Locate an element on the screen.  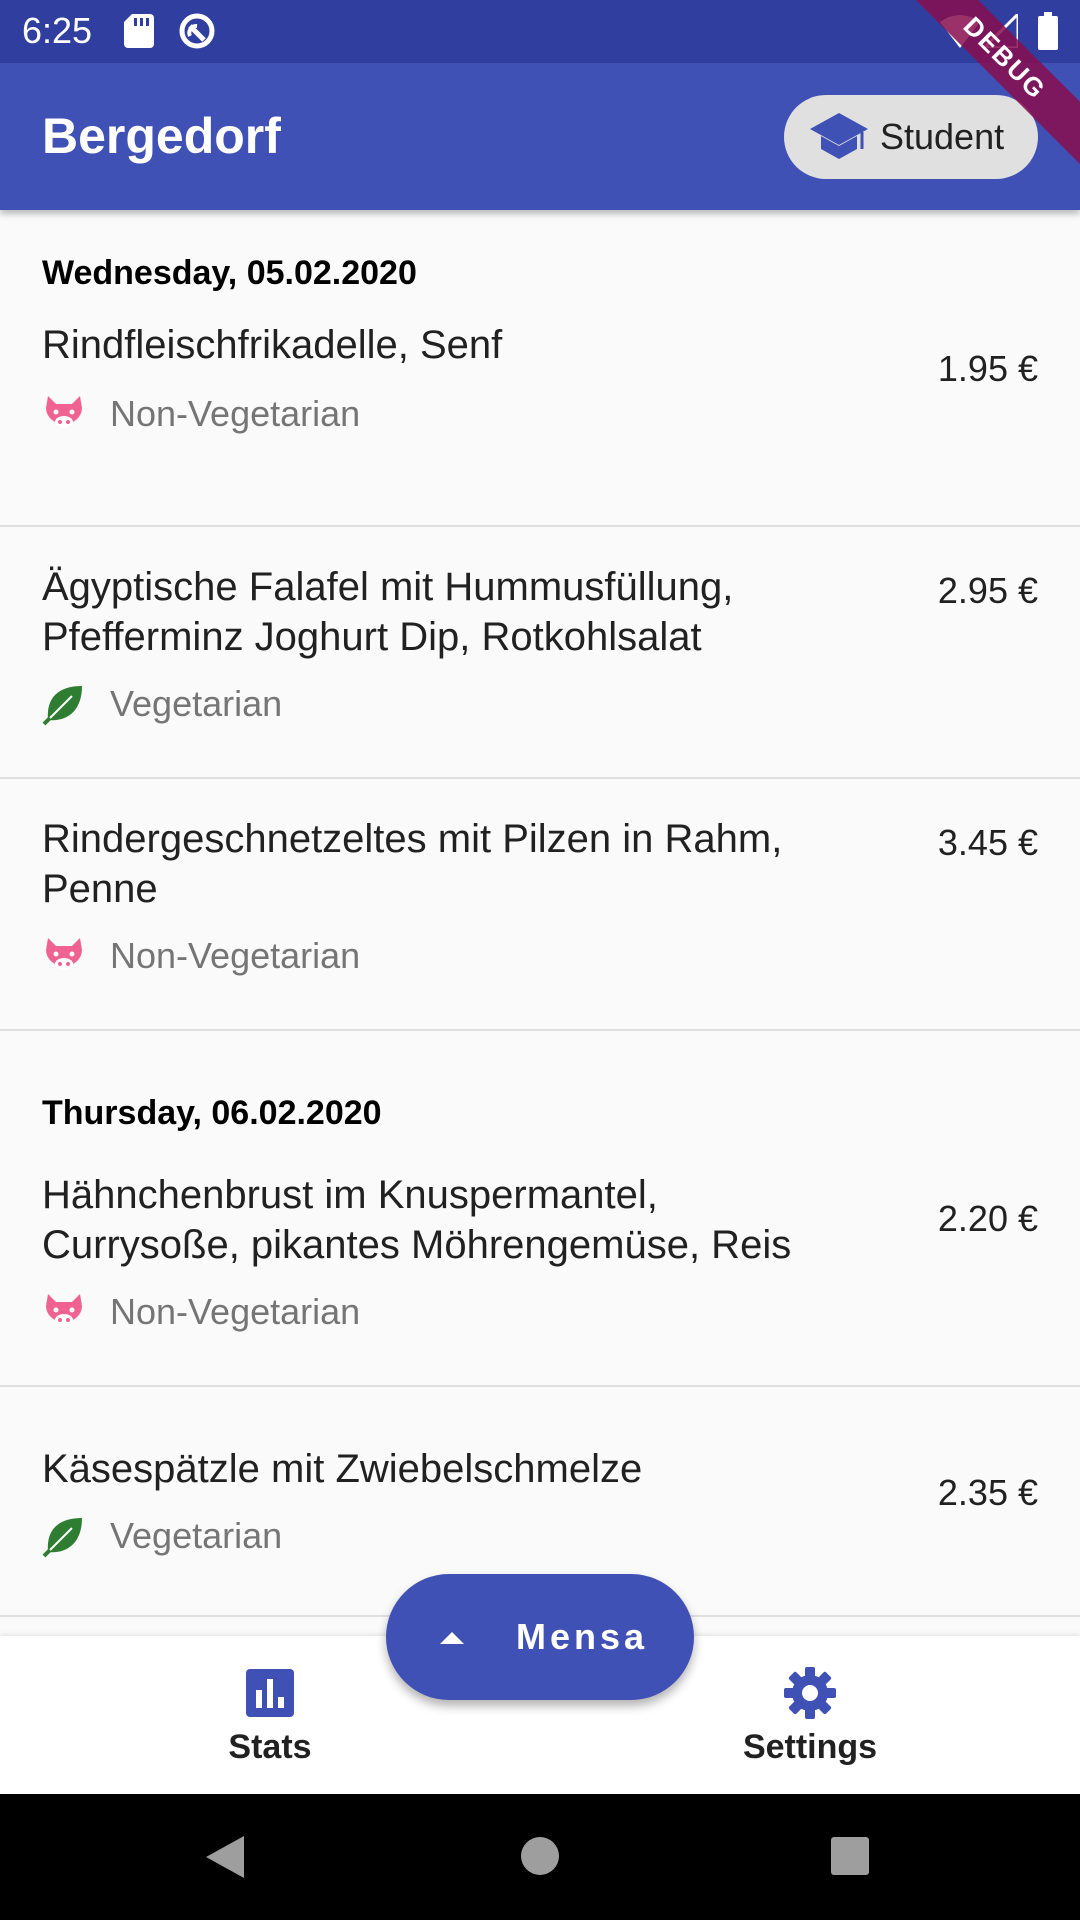
meal-price: 2.95 € is located at coordinates (987, 590).